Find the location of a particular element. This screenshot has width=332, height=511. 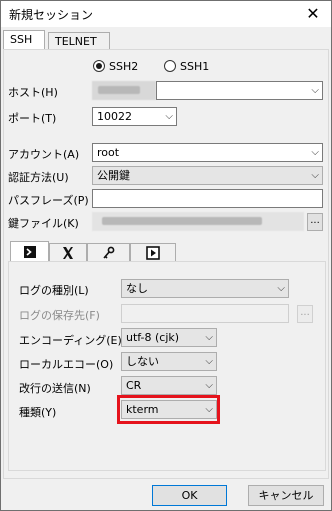

tab-startup-command is located at coordinates (153, 252).